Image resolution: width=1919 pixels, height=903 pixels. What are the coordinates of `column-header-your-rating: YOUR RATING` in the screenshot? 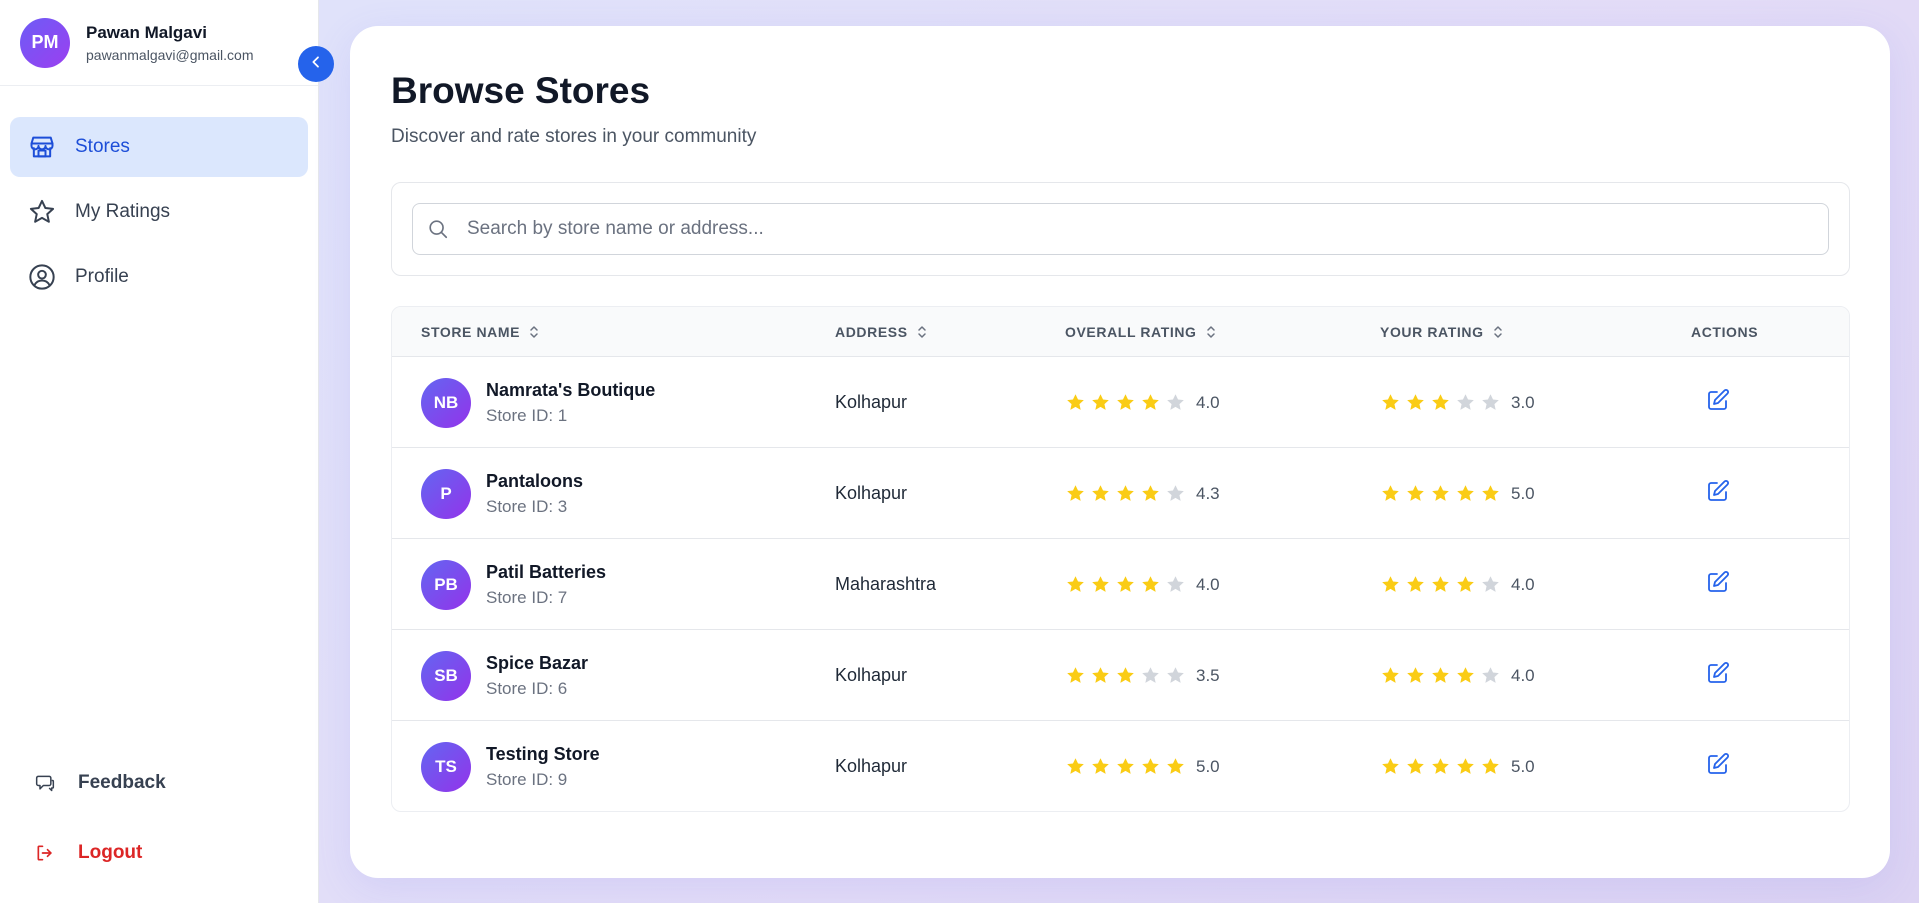 It's located at (1441, 332).